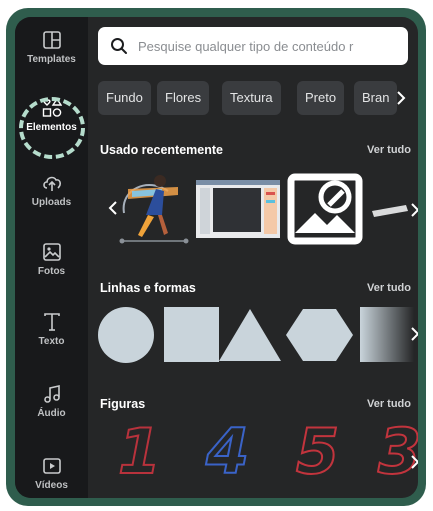  Describe the element at coordinates (319, 335) in the screenshot. I see `shape-hexagon` at that location.